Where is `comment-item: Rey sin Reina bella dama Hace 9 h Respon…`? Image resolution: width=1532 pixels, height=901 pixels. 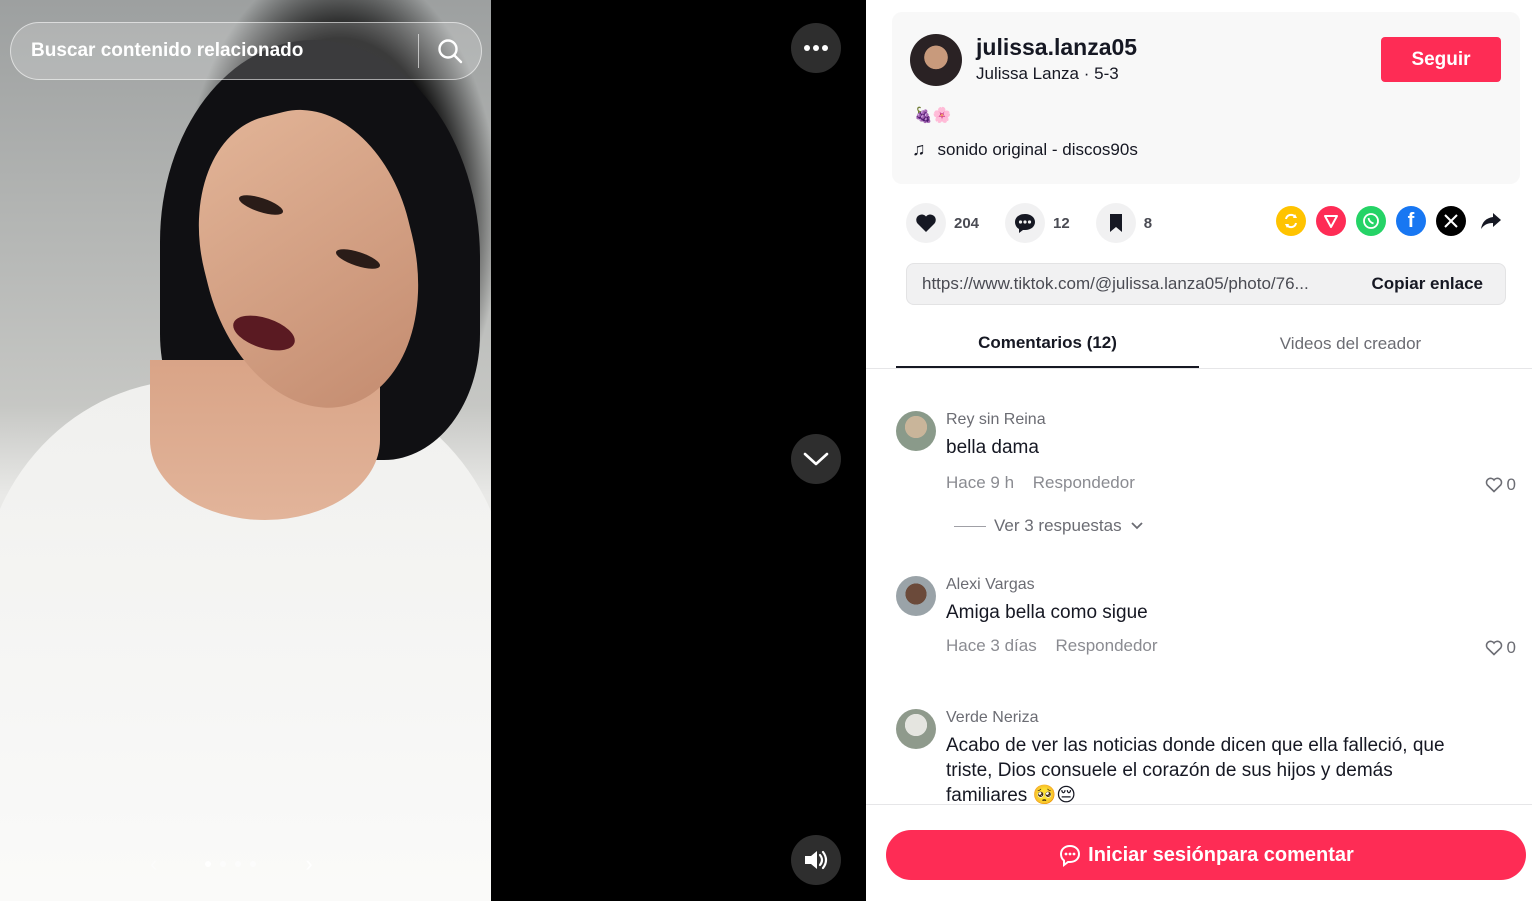
comment-item: Rey sin Reina bella dama Hace 9 h Respon… is located at coordinates (1206, 493).